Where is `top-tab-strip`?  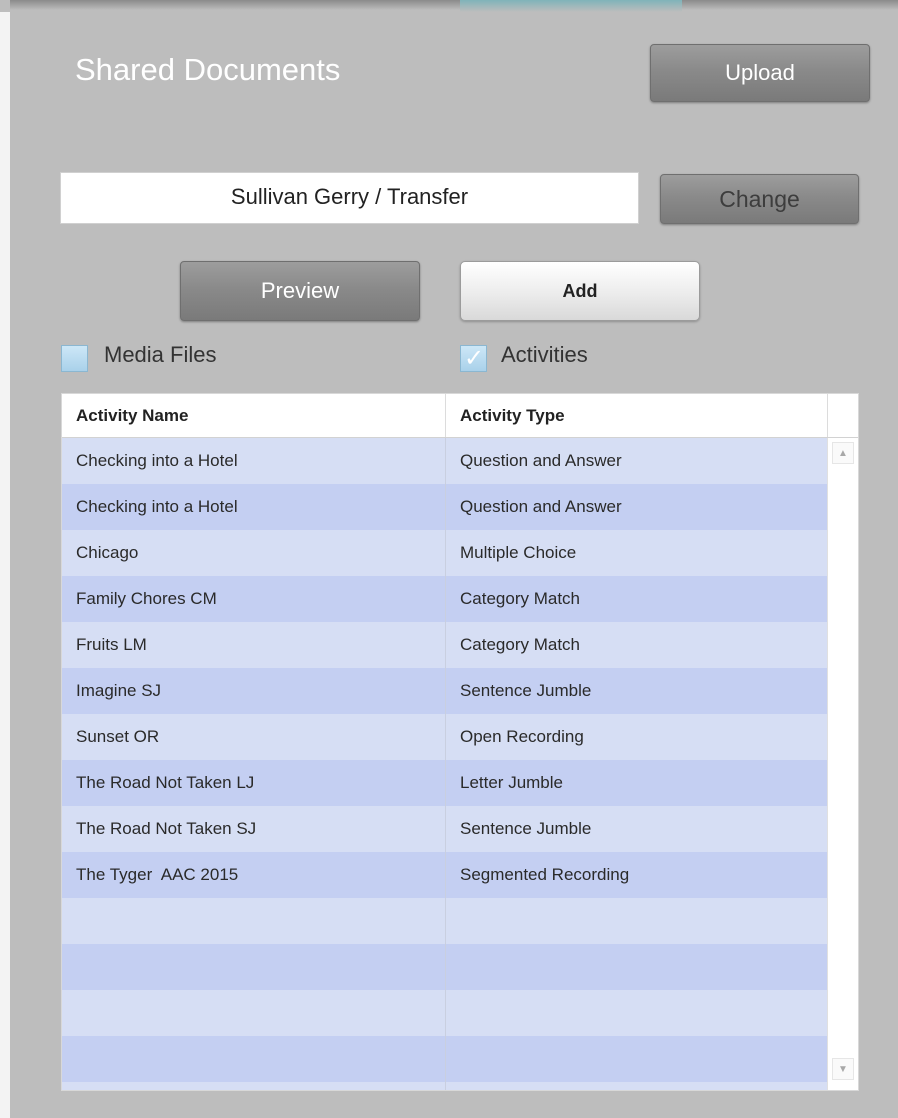 top-tab-strip is located at coordinates (449, 6).